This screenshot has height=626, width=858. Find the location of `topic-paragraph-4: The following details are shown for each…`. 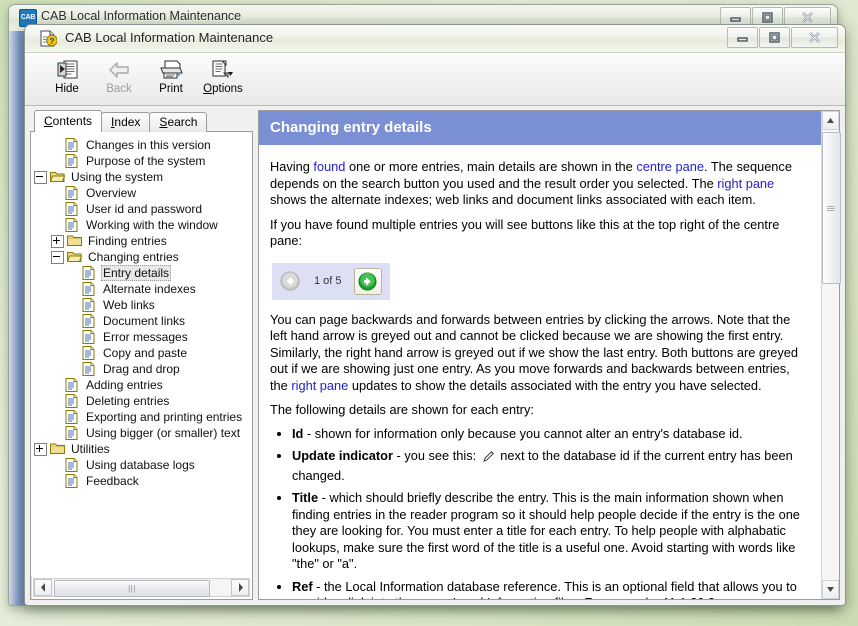

topic-paragraph-4: The following details are shown for each… is located at coordinates (402, 409).